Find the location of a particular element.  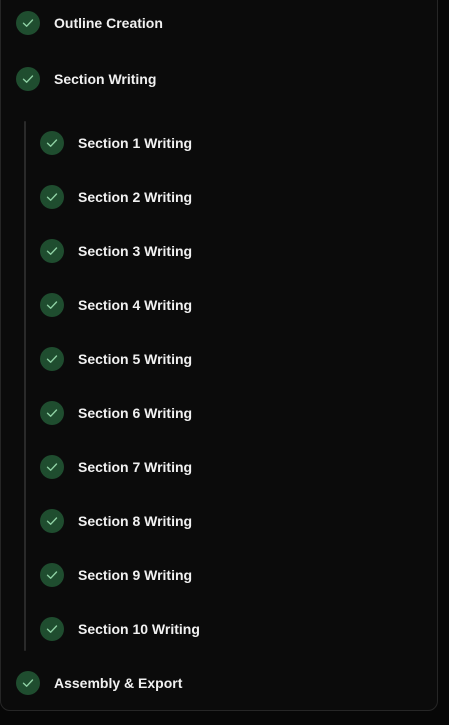

substep-section-6: Section 6 Writing is located at coordinates (116, 413).